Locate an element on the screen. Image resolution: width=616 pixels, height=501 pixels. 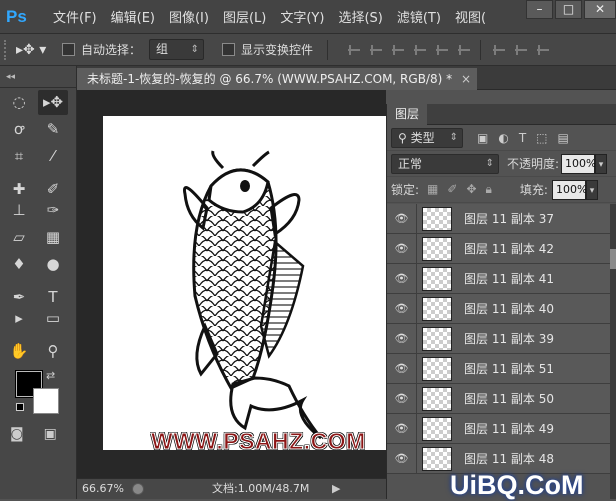
menu-type: 文字(Y) is located at coordinates (304, 16).